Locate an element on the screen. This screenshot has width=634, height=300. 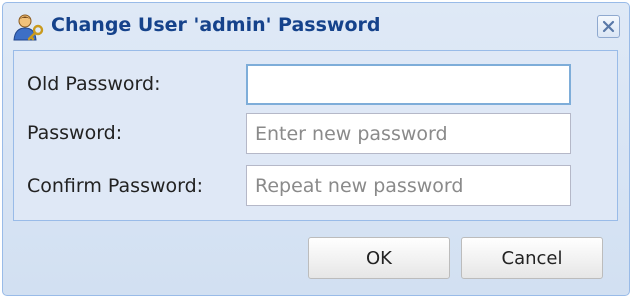
confirm-password-field is located at coordinates (408, 185).